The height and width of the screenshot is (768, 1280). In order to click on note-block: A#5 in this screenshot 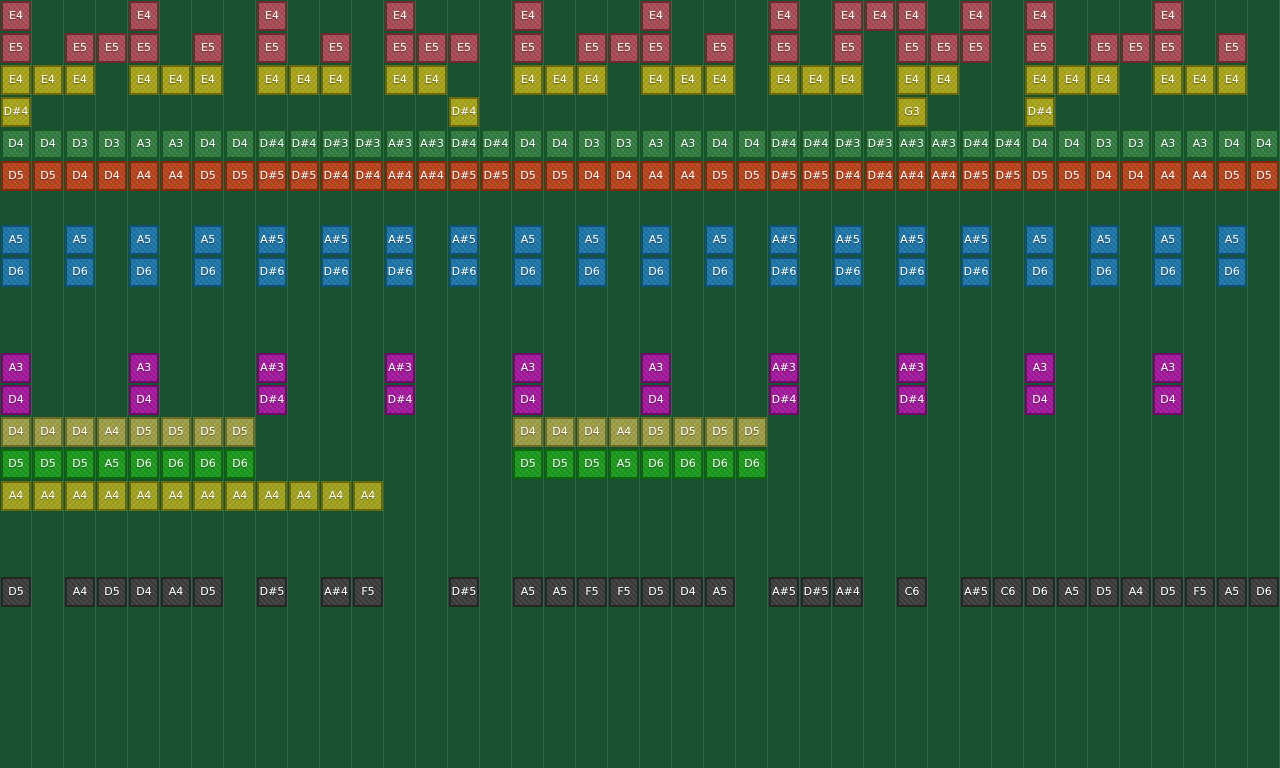, I will do `click(976, 240)`.